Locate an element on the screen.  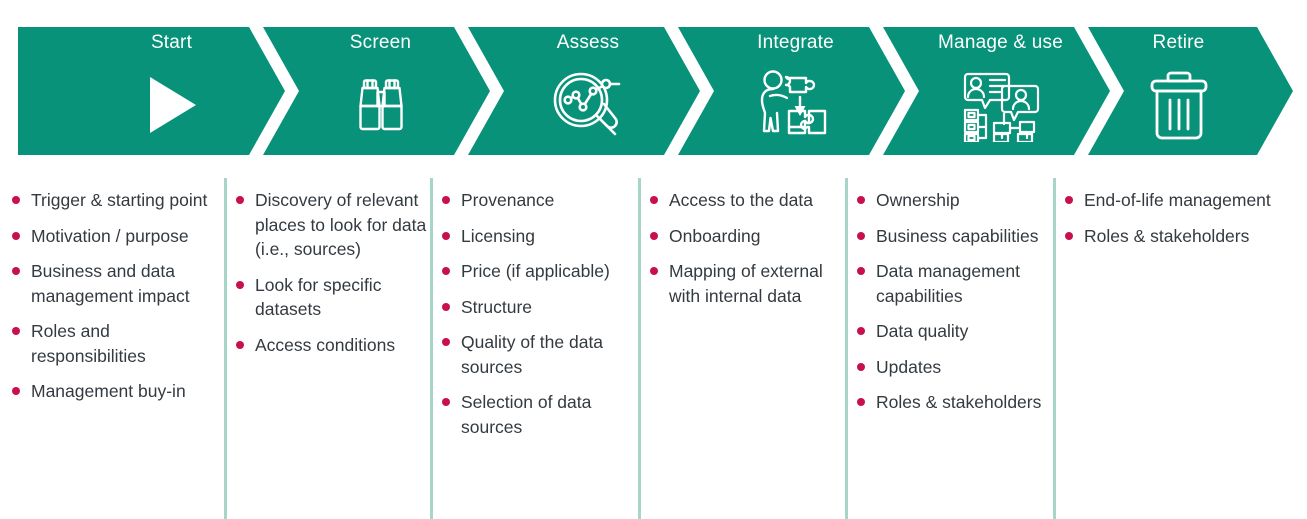
list-item: Ownership is located at coordinates (949, 200).